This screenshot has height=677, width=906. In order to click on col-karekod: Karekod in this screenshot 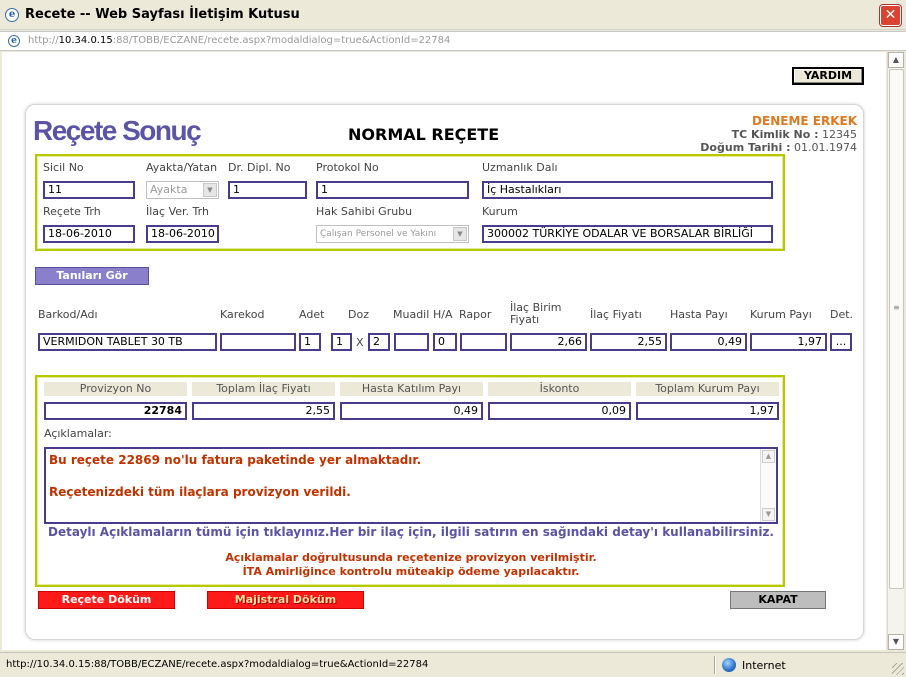, I will do `click(242, 314)`.